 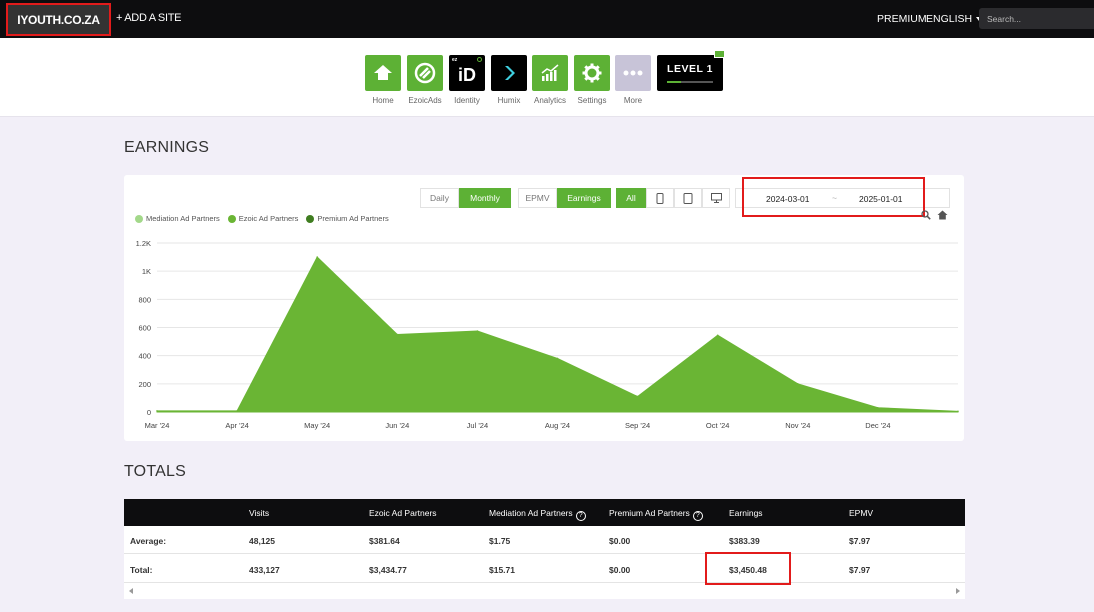 I want to click on column-header: Ezoic Ad Partners, so click(x=403, y=513).